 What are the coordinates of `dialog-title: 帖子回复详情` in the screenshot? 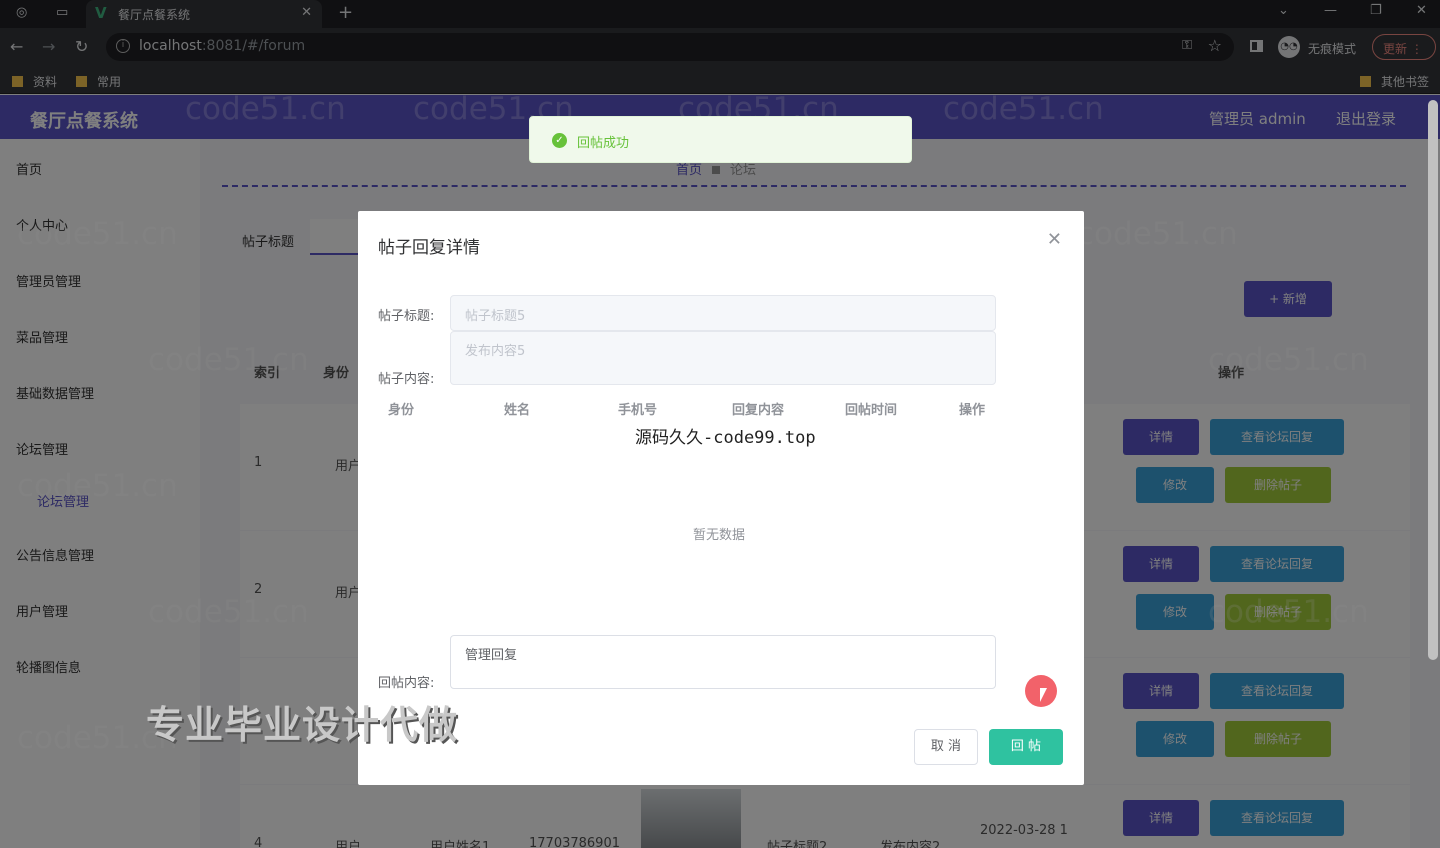 It's located at (429, 248).